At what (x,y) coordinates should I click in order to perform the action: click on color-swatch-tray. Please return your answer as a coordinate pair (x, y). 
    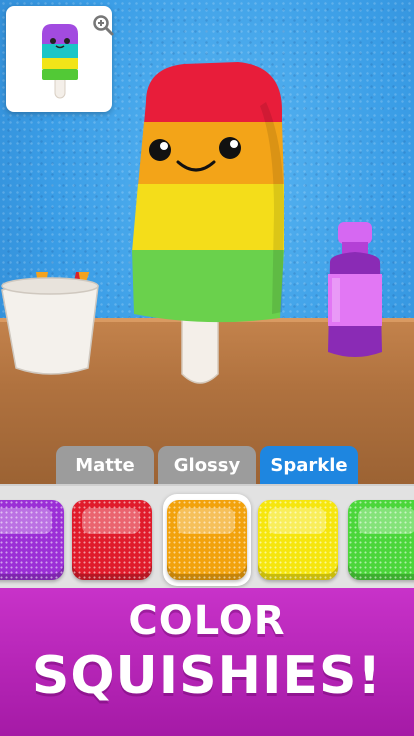
    Looking at the image, I should click on (207, 537).